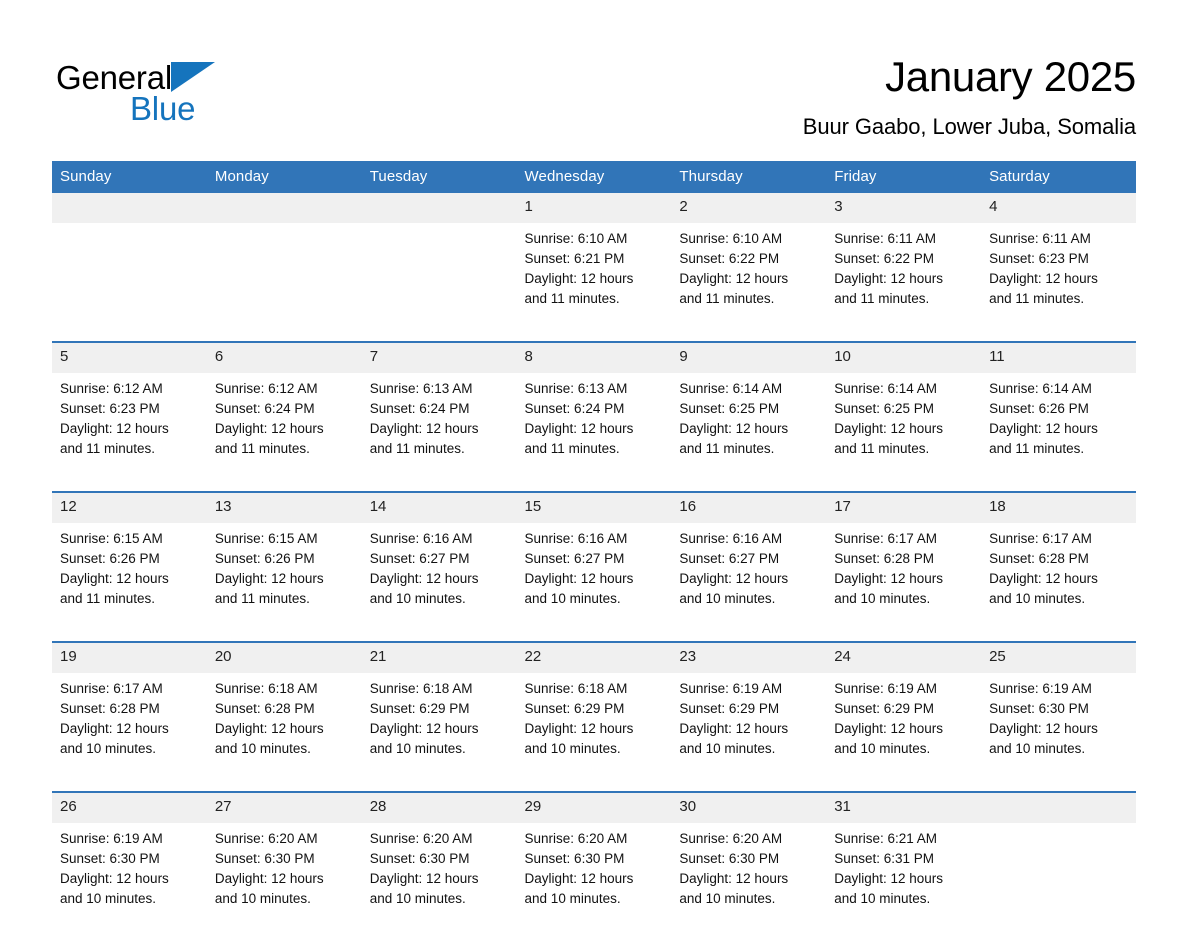 The image size is (1188, 929). I want to click on day-number: 21, so click(439, 657).